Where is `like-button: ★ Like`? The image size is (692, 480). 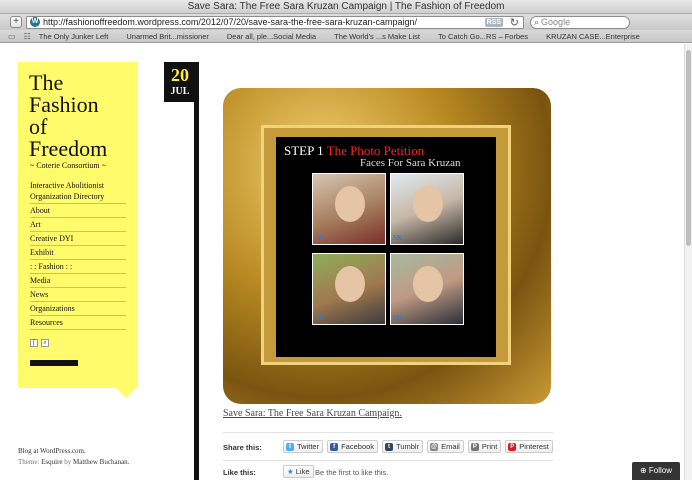
like-button: ★ Like is located at coordinates (298, 471).